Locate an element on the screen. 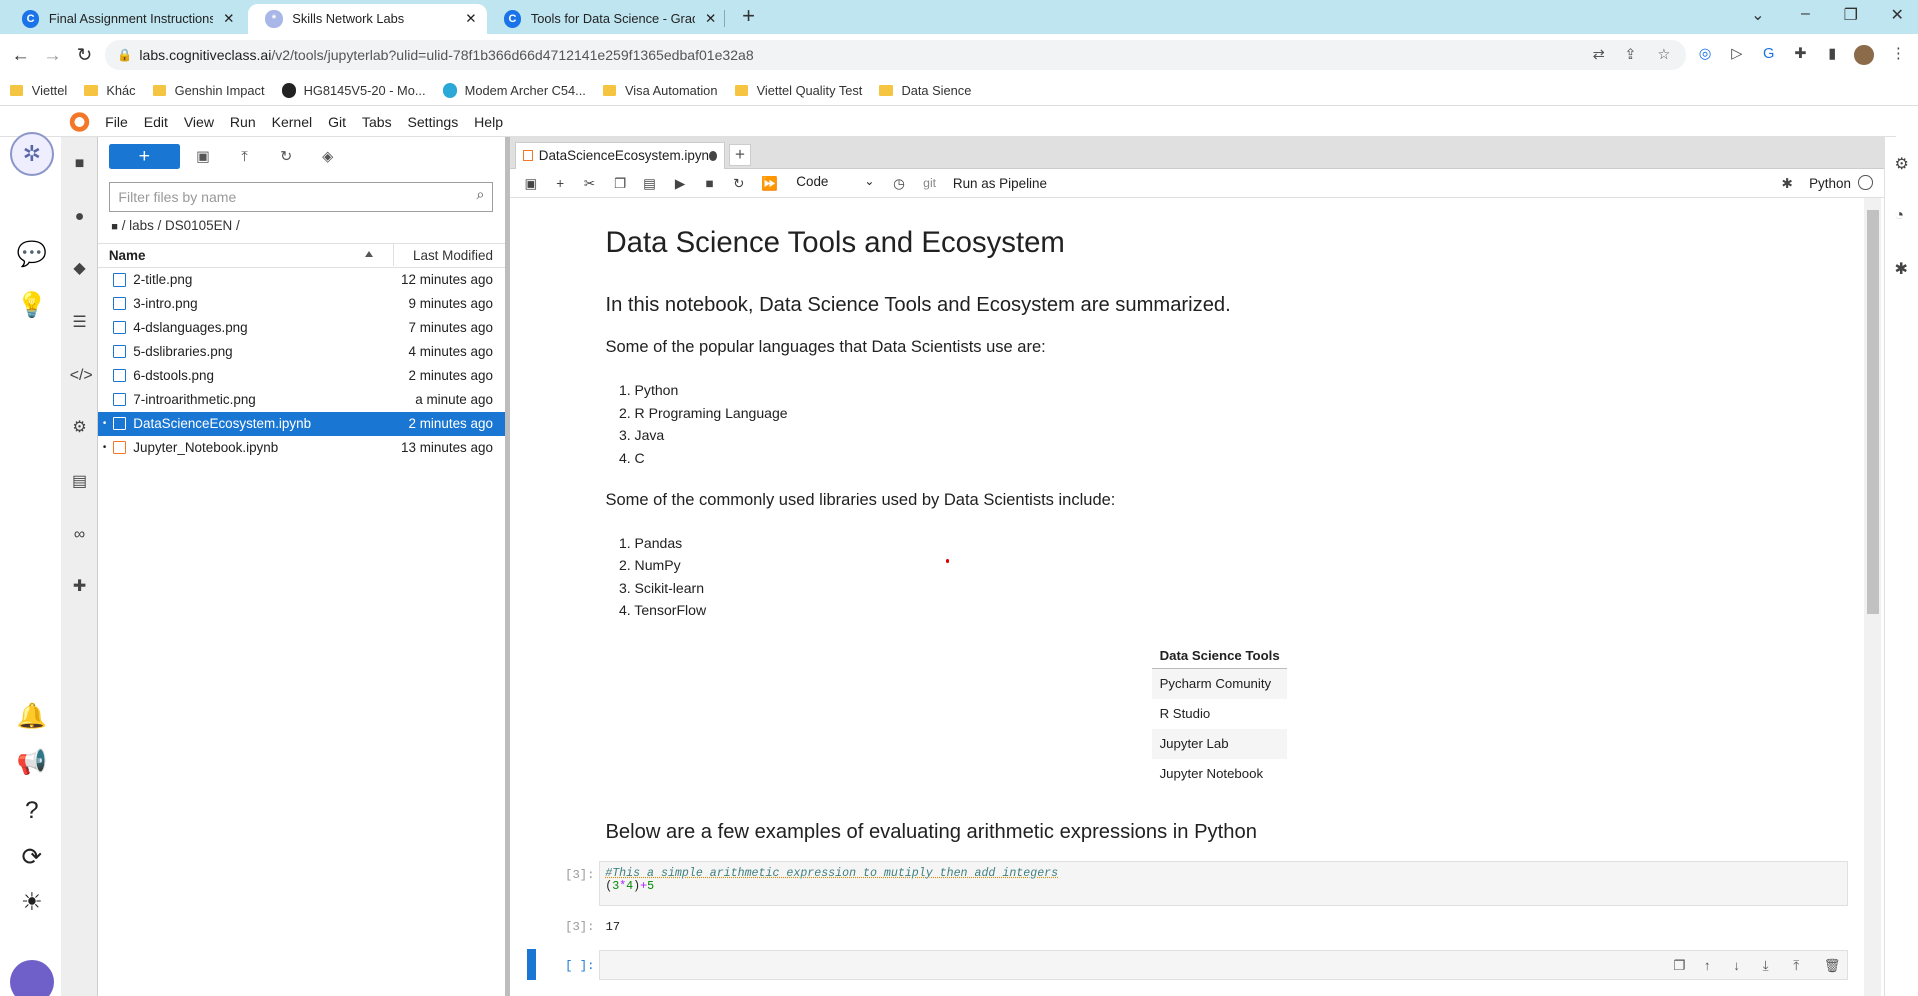 Image resolution: width=1918 pixels, height=996 pixels. minimize-icon: – is located at coordinates (1805, 14).